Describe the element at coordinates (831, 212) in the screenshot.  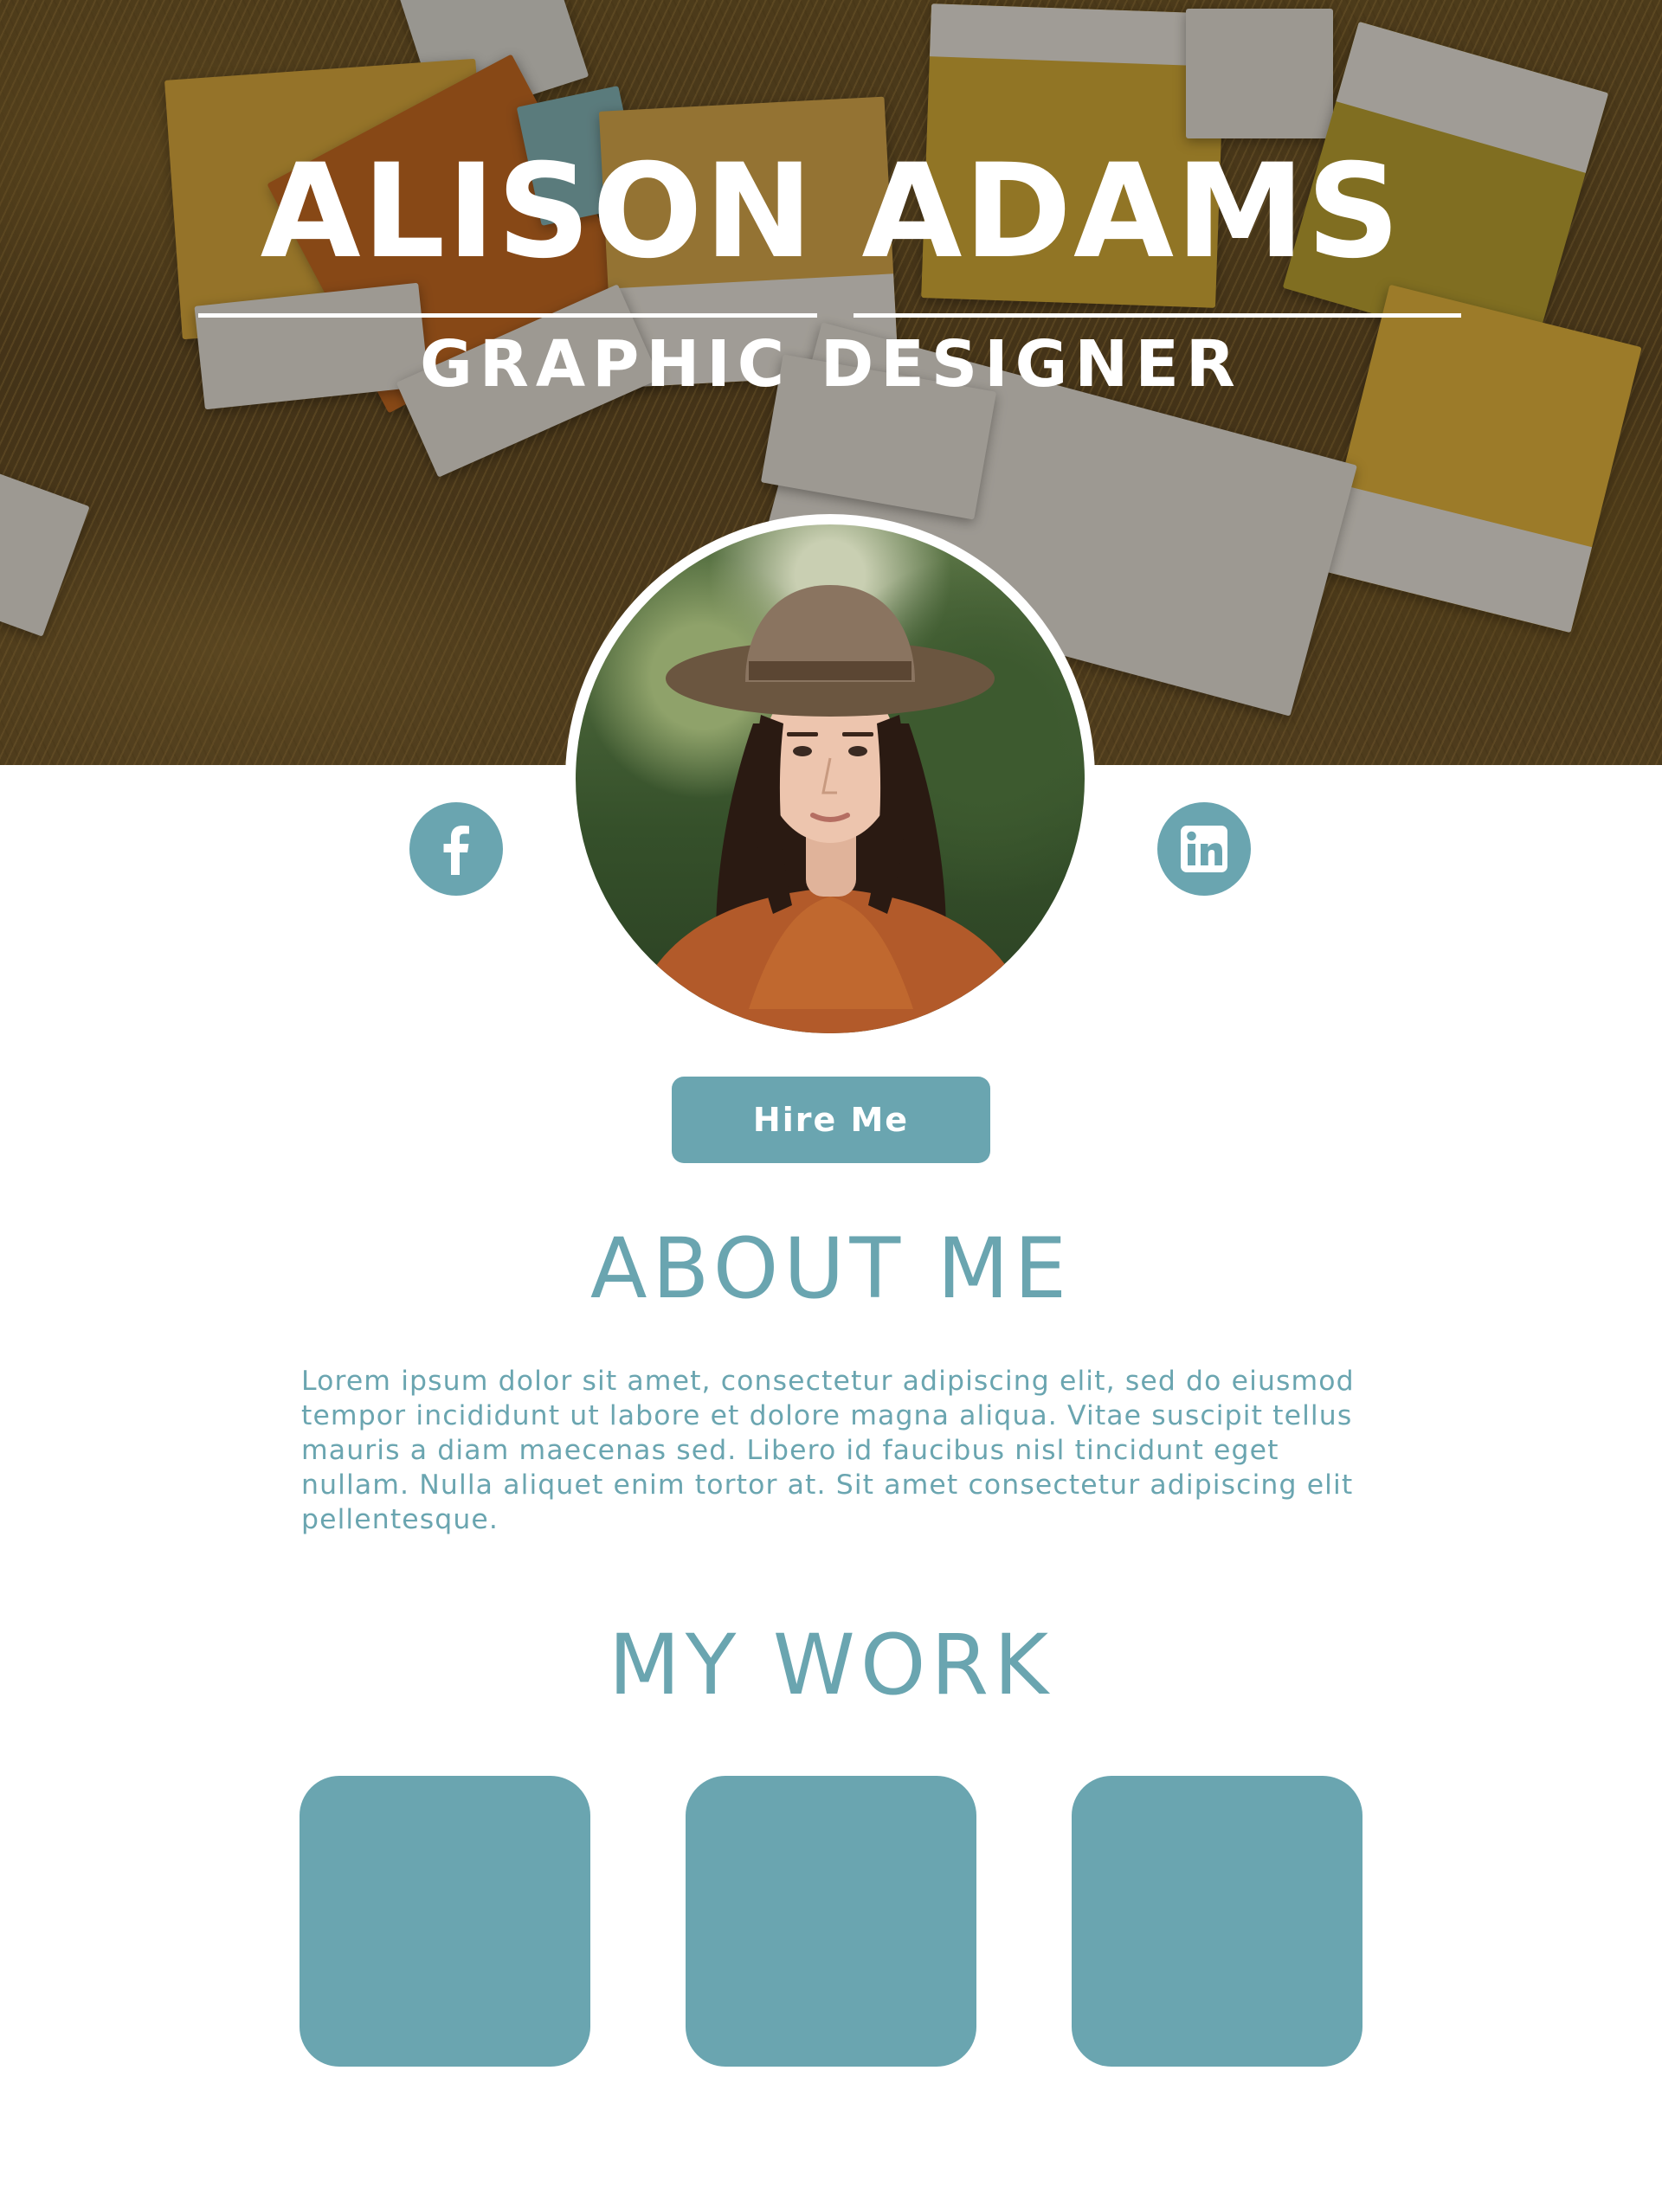
I see `hero-name: ALISON ADAMS` at that location.